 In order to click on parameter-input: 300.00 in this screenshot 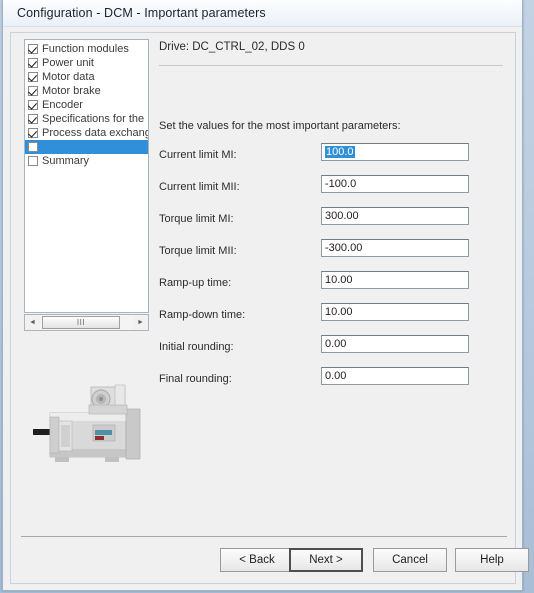, I will do `click(395, 216)`.